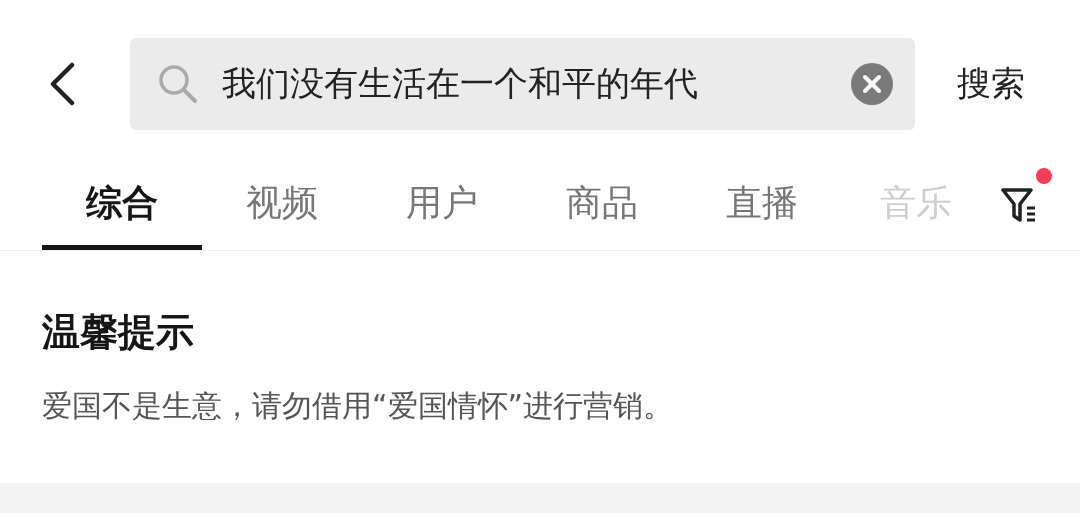  I want to click on search-field: 我们没有生活在一个和平的年代, so click(522, 84).